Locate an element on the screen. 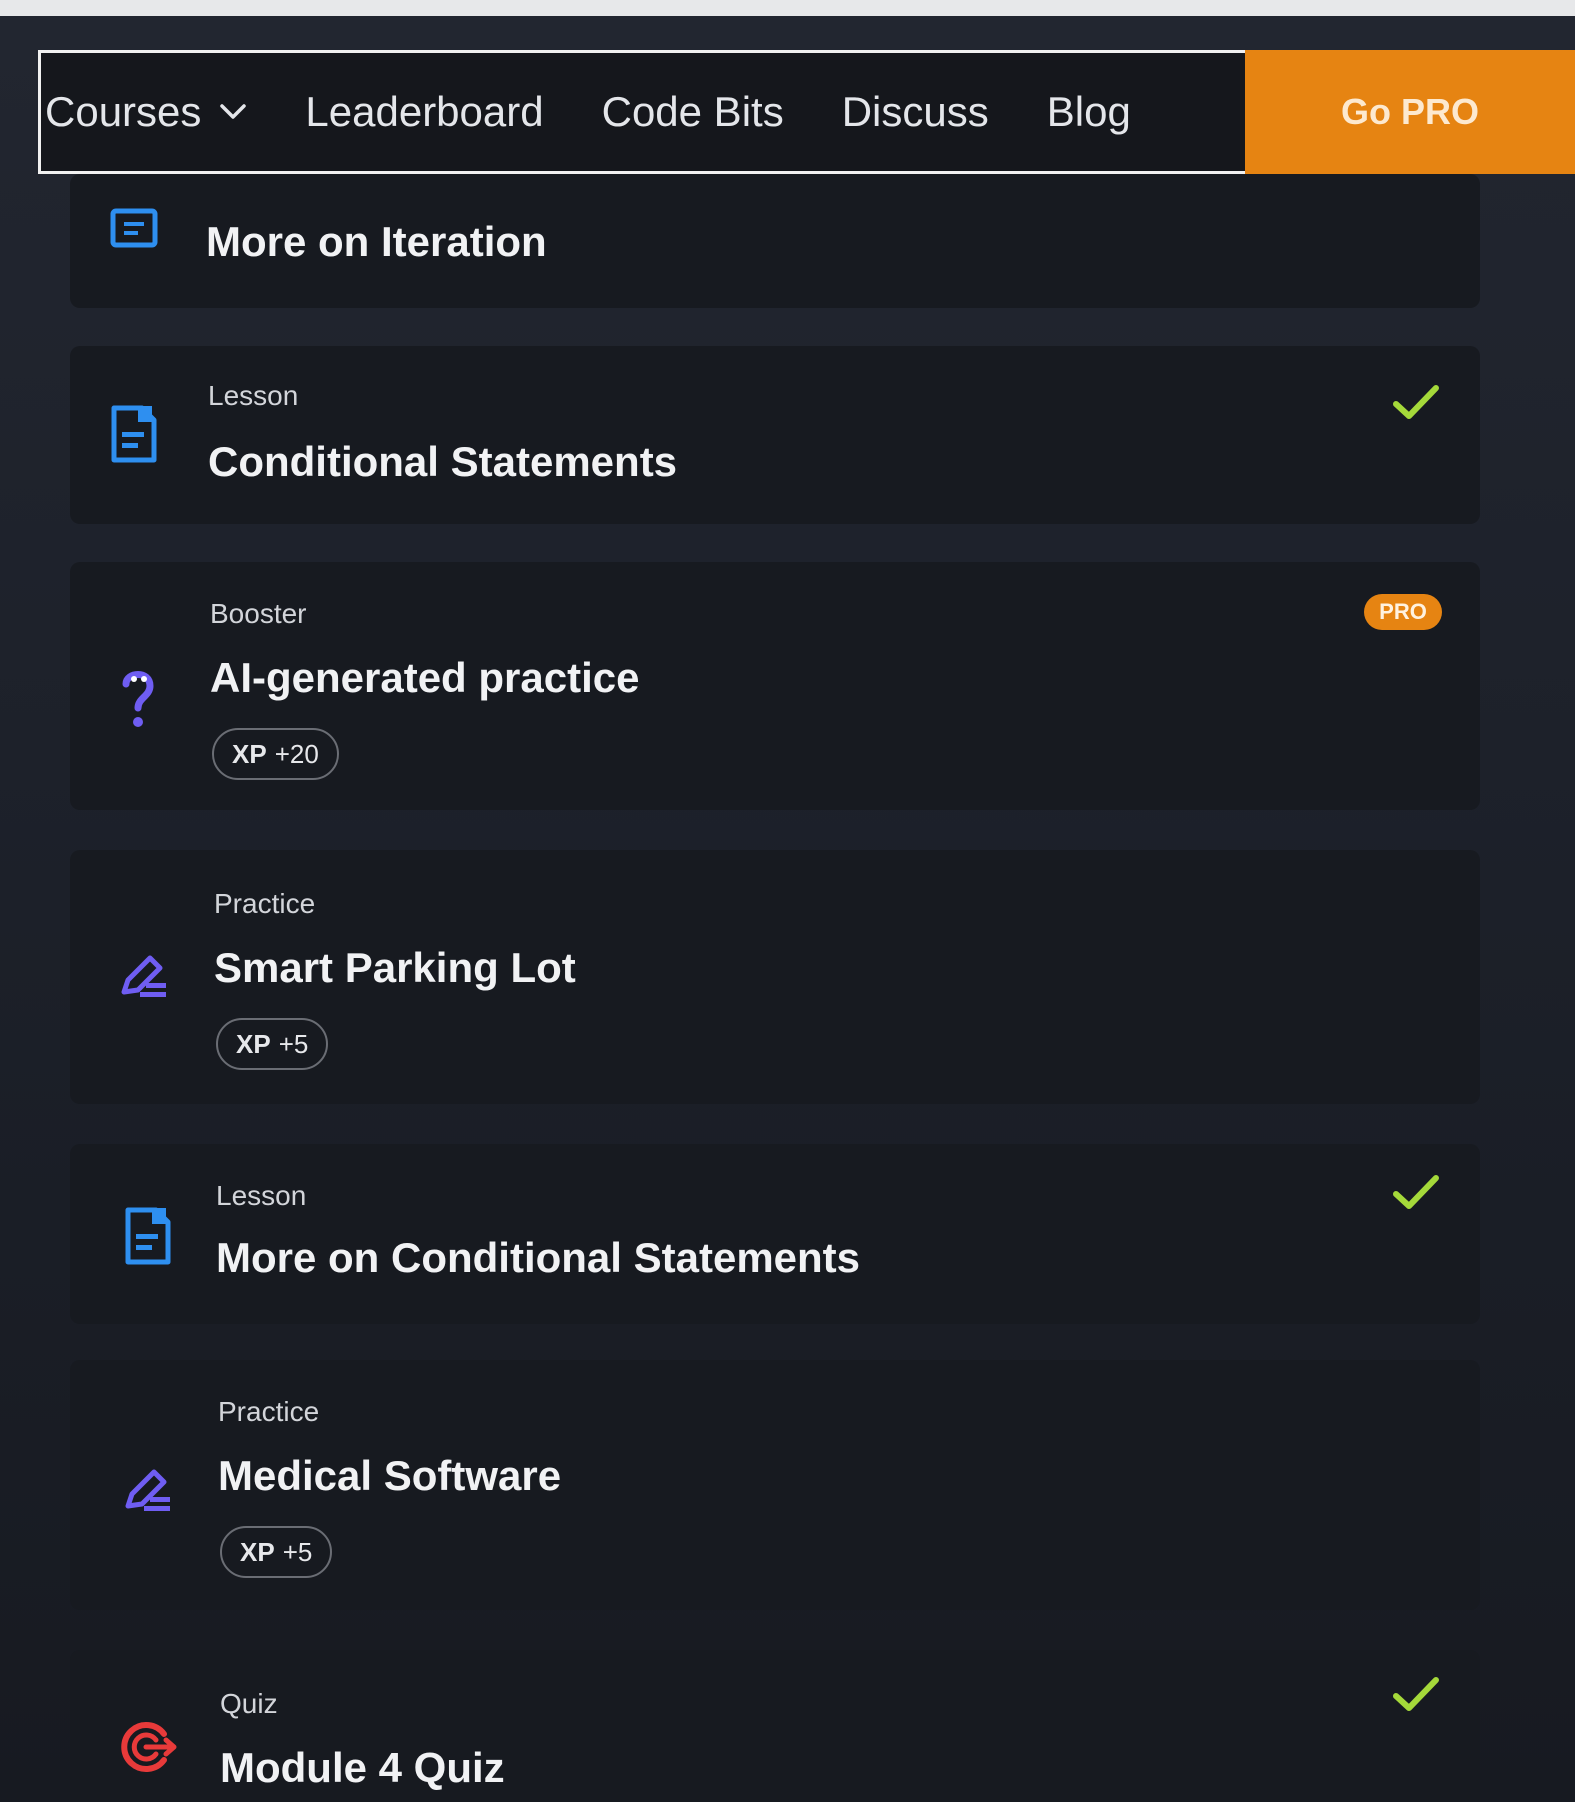  lesson-card: Lesson Conditional Statements is located at coordinates (775, 435).